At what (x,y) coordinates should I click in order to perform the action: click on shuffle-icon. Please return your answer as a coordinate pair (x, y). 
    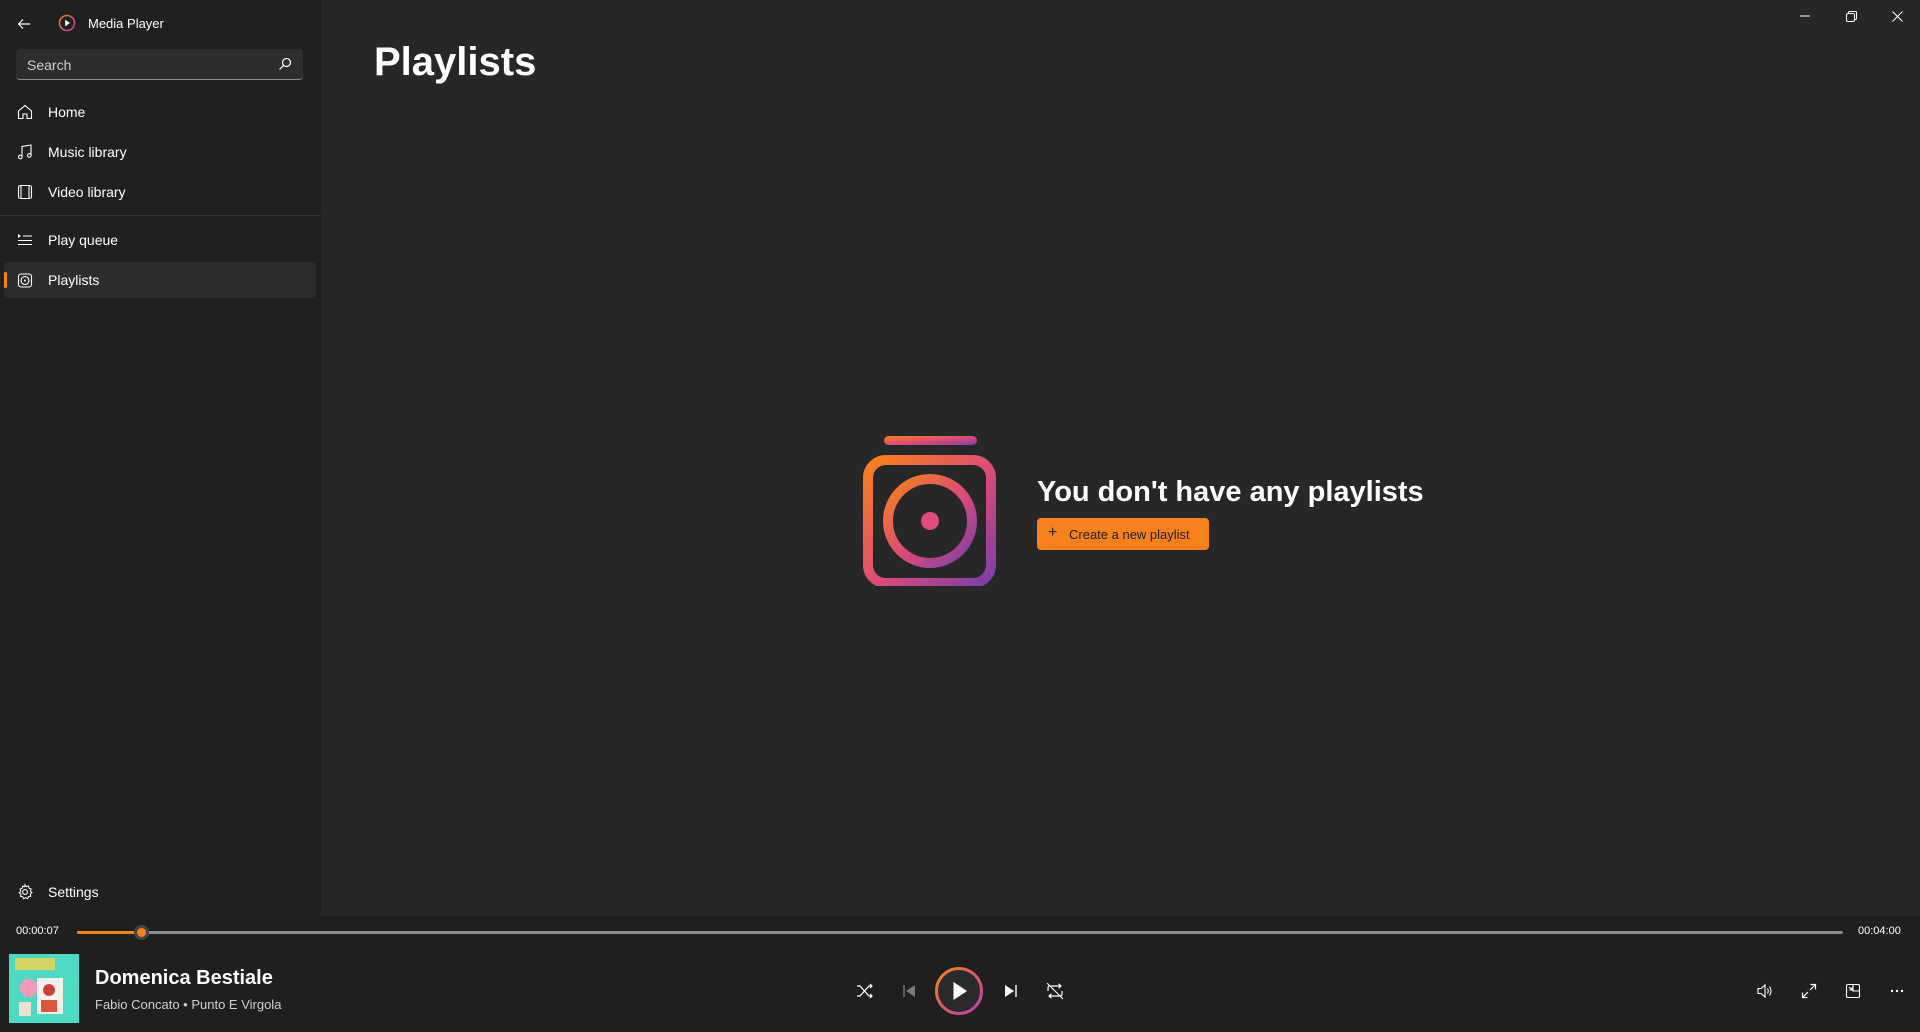
    Looking at the image, I should click on (865, 991).